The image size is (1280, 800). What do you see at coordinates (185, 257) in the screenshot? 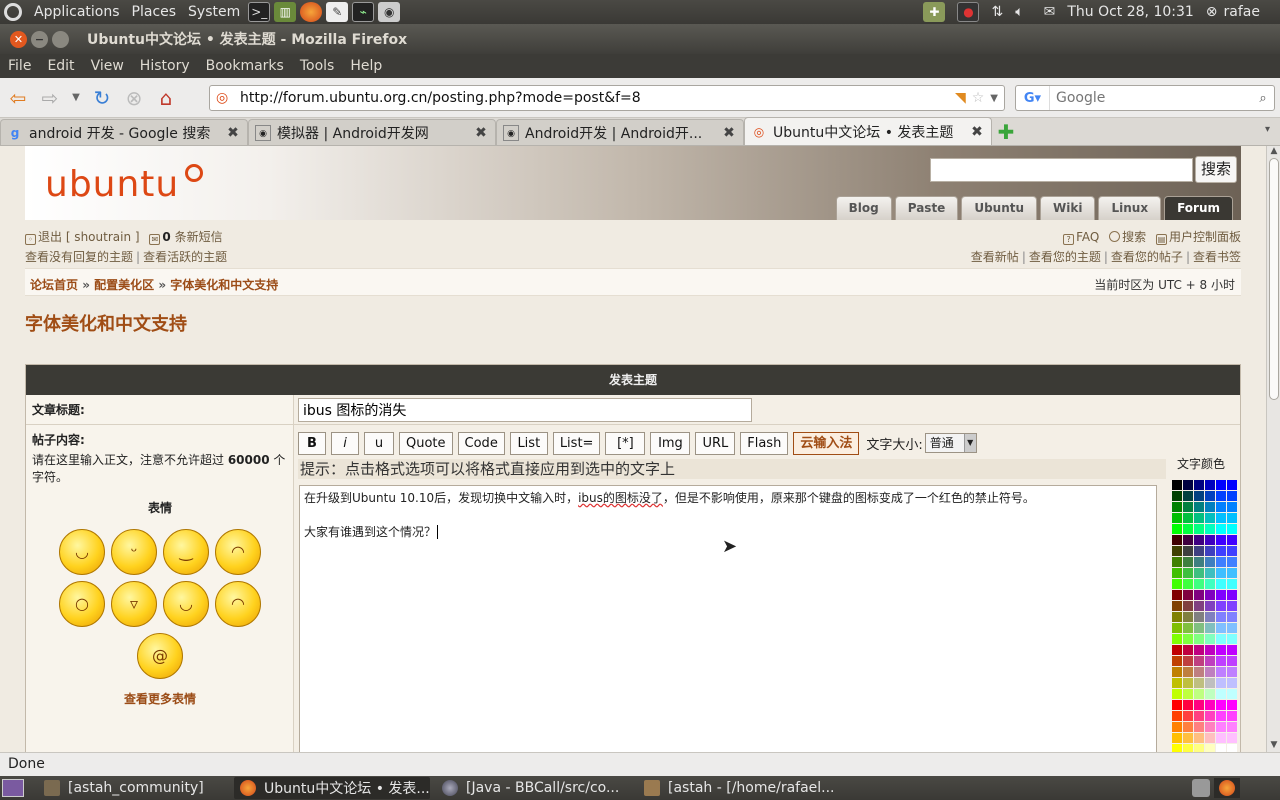
I see `active-topics-link: 查看活跃的主题` at bounding box center [185, 257].